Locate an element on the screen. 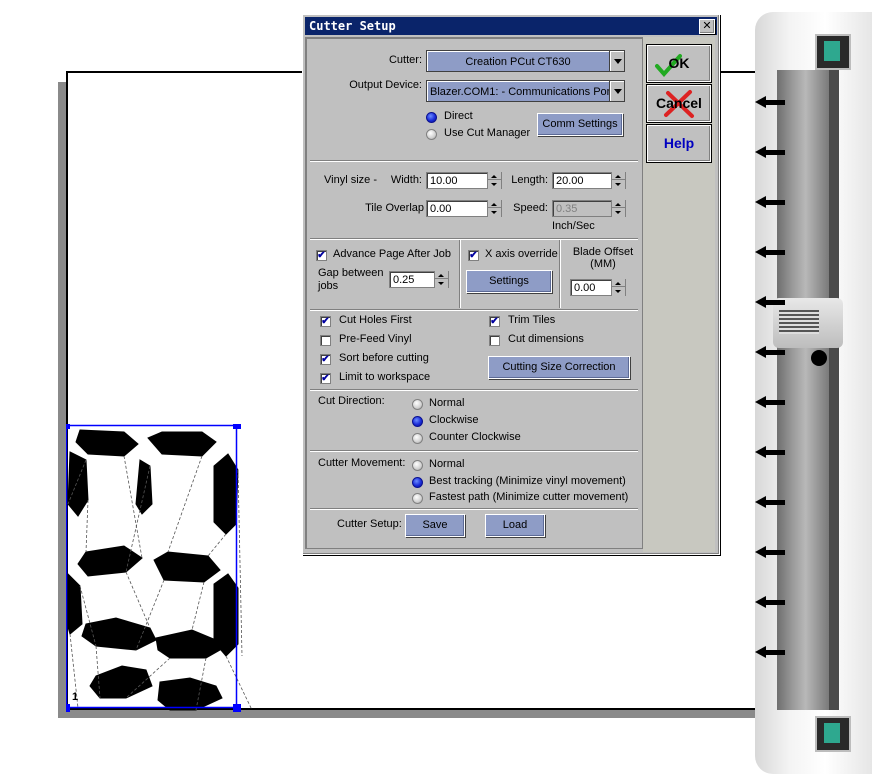 This screenshot has height=774, width=872. cutter-label: Cutter: is located at coordinates (405, 60).